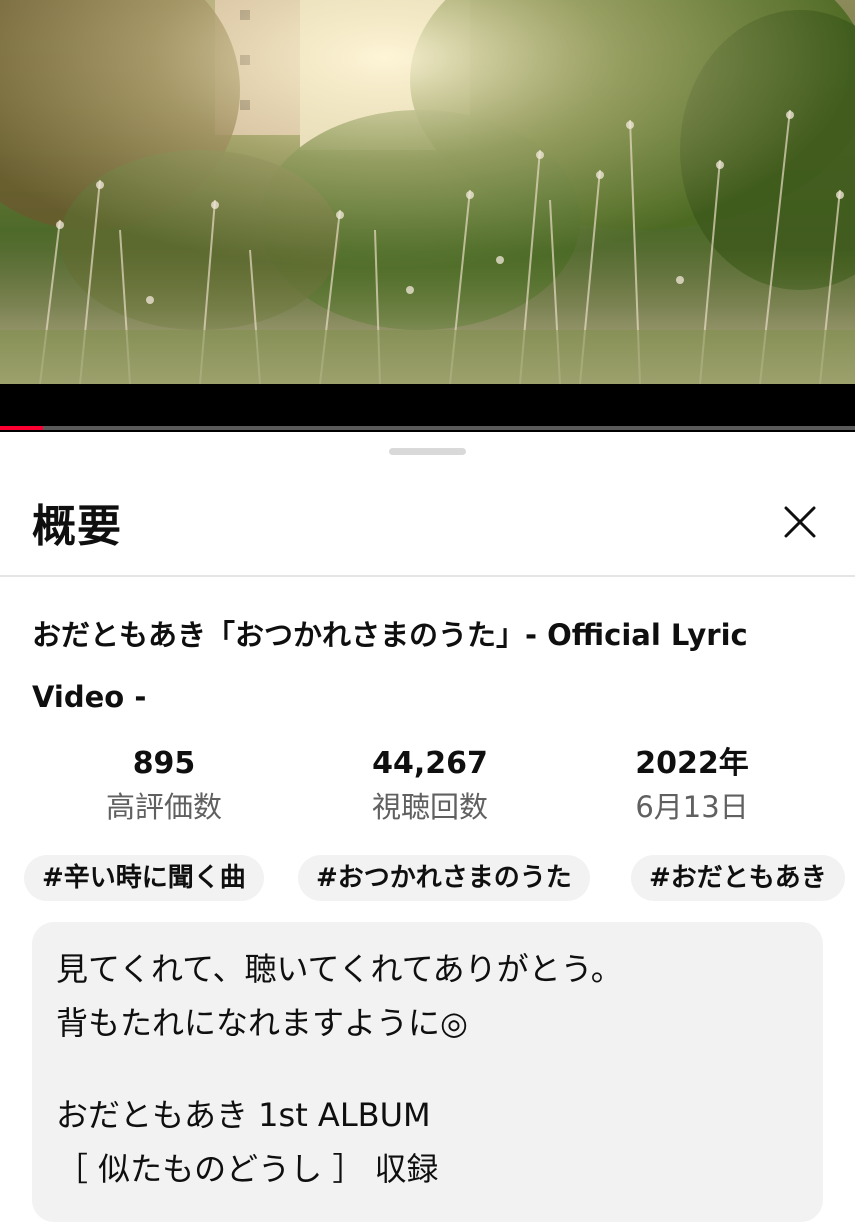 Image resolution: width=855 pixels, height=1222 pixels. I want to click on stat-date: 2022年 6月13日, so click(692, 785).